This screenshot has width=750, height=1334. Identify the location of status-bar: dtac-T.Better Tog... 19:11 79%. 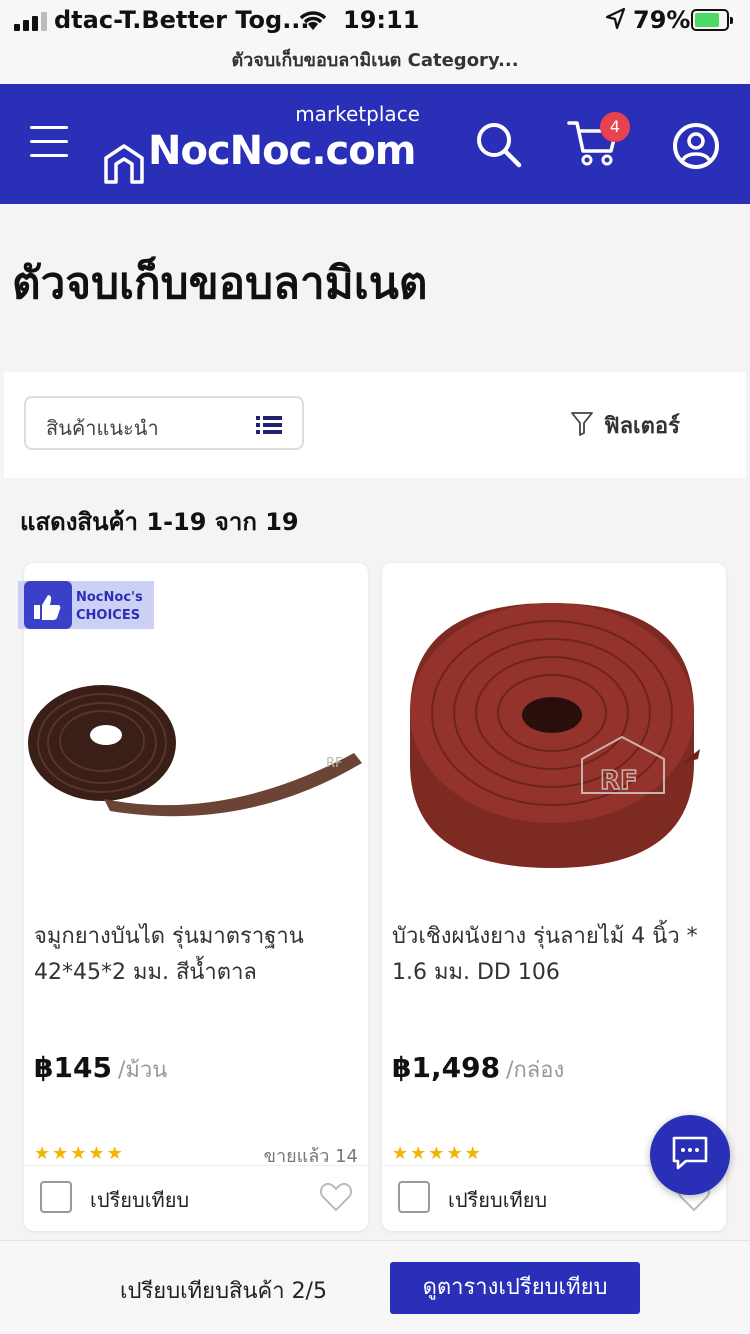
(375, 21).